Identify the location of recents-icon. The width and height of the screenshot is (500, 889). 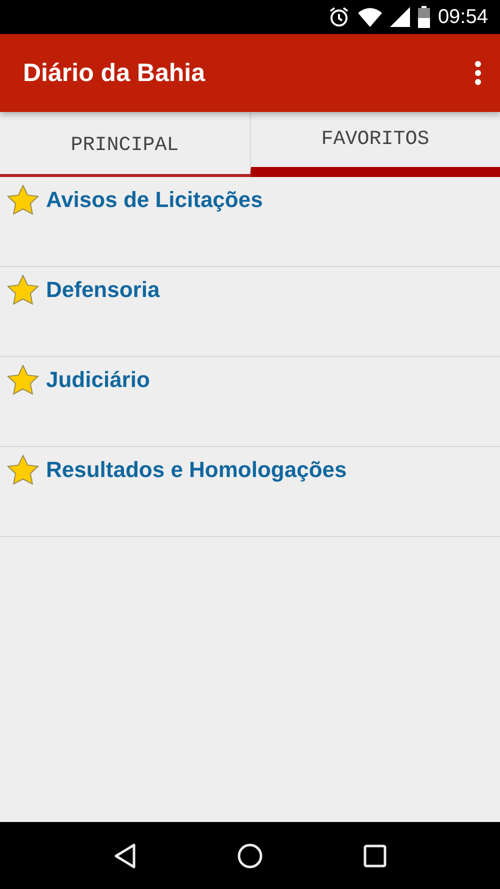
(375, 856).